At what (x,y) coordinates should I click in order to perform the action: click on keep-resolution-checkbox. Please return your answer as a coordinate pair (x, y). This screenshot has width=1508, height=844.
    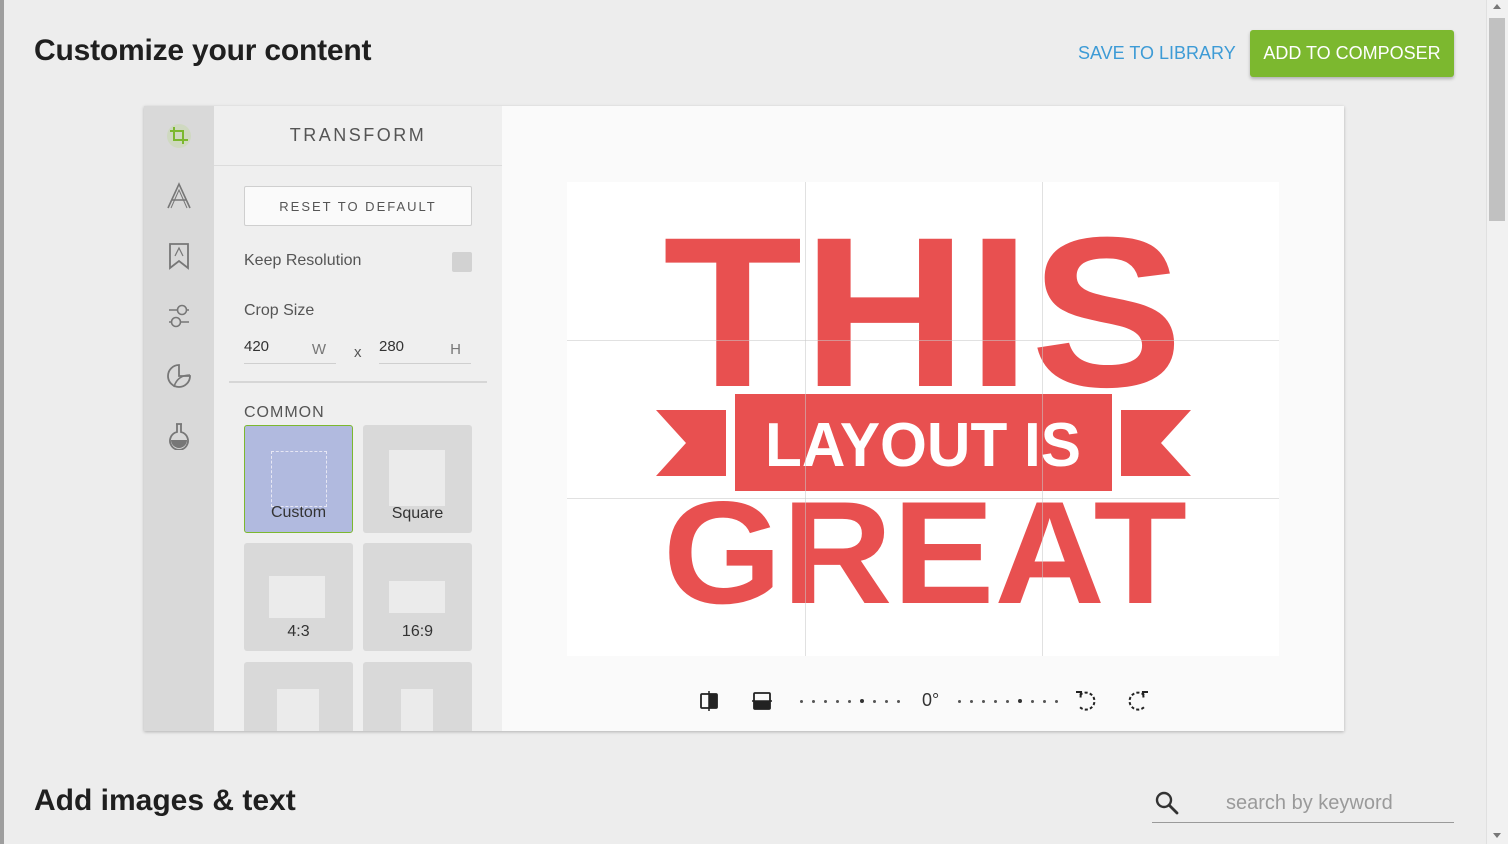
    Looking at the image, I should click on (462, 262).